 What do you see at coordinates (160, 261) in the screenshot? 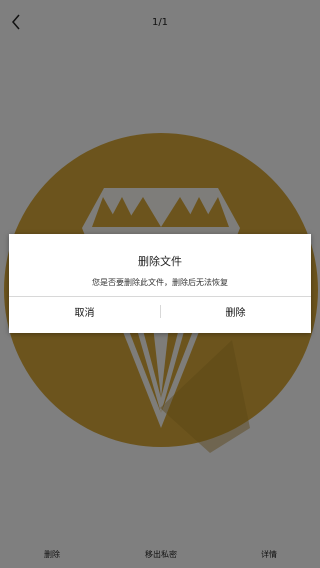
I see `dialog-title: 删除文件` at bounding box center [160, 261].